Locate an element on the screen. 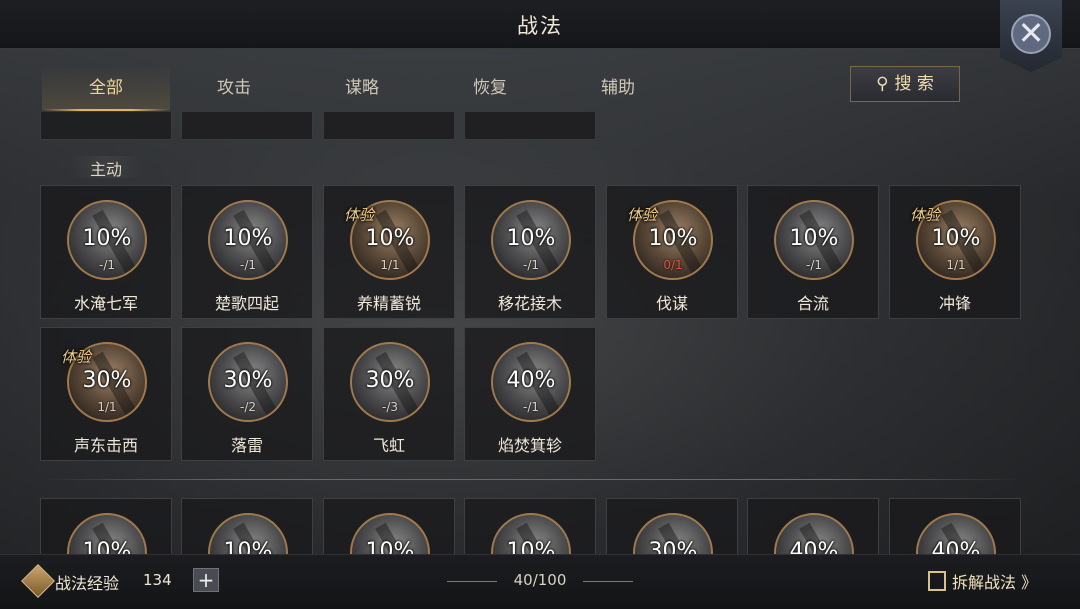 This screenshot has width=1080, height=609. bottom-bar: 战法经验 134 40/100 拆解战法 》 is located at coordinates (540, 581).